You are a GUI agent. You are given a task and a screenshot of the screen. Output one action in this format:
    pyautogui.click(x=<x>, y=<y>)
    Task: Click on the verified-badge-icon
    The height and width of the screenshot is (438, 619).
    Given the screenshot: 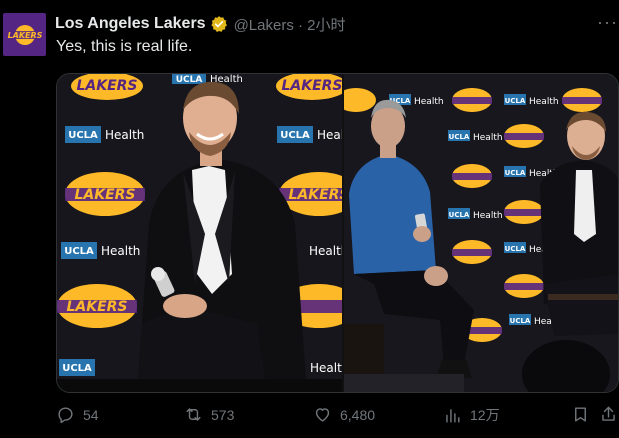 What is the action you would take?
    pyautogui.click(x=219, y=24)
    